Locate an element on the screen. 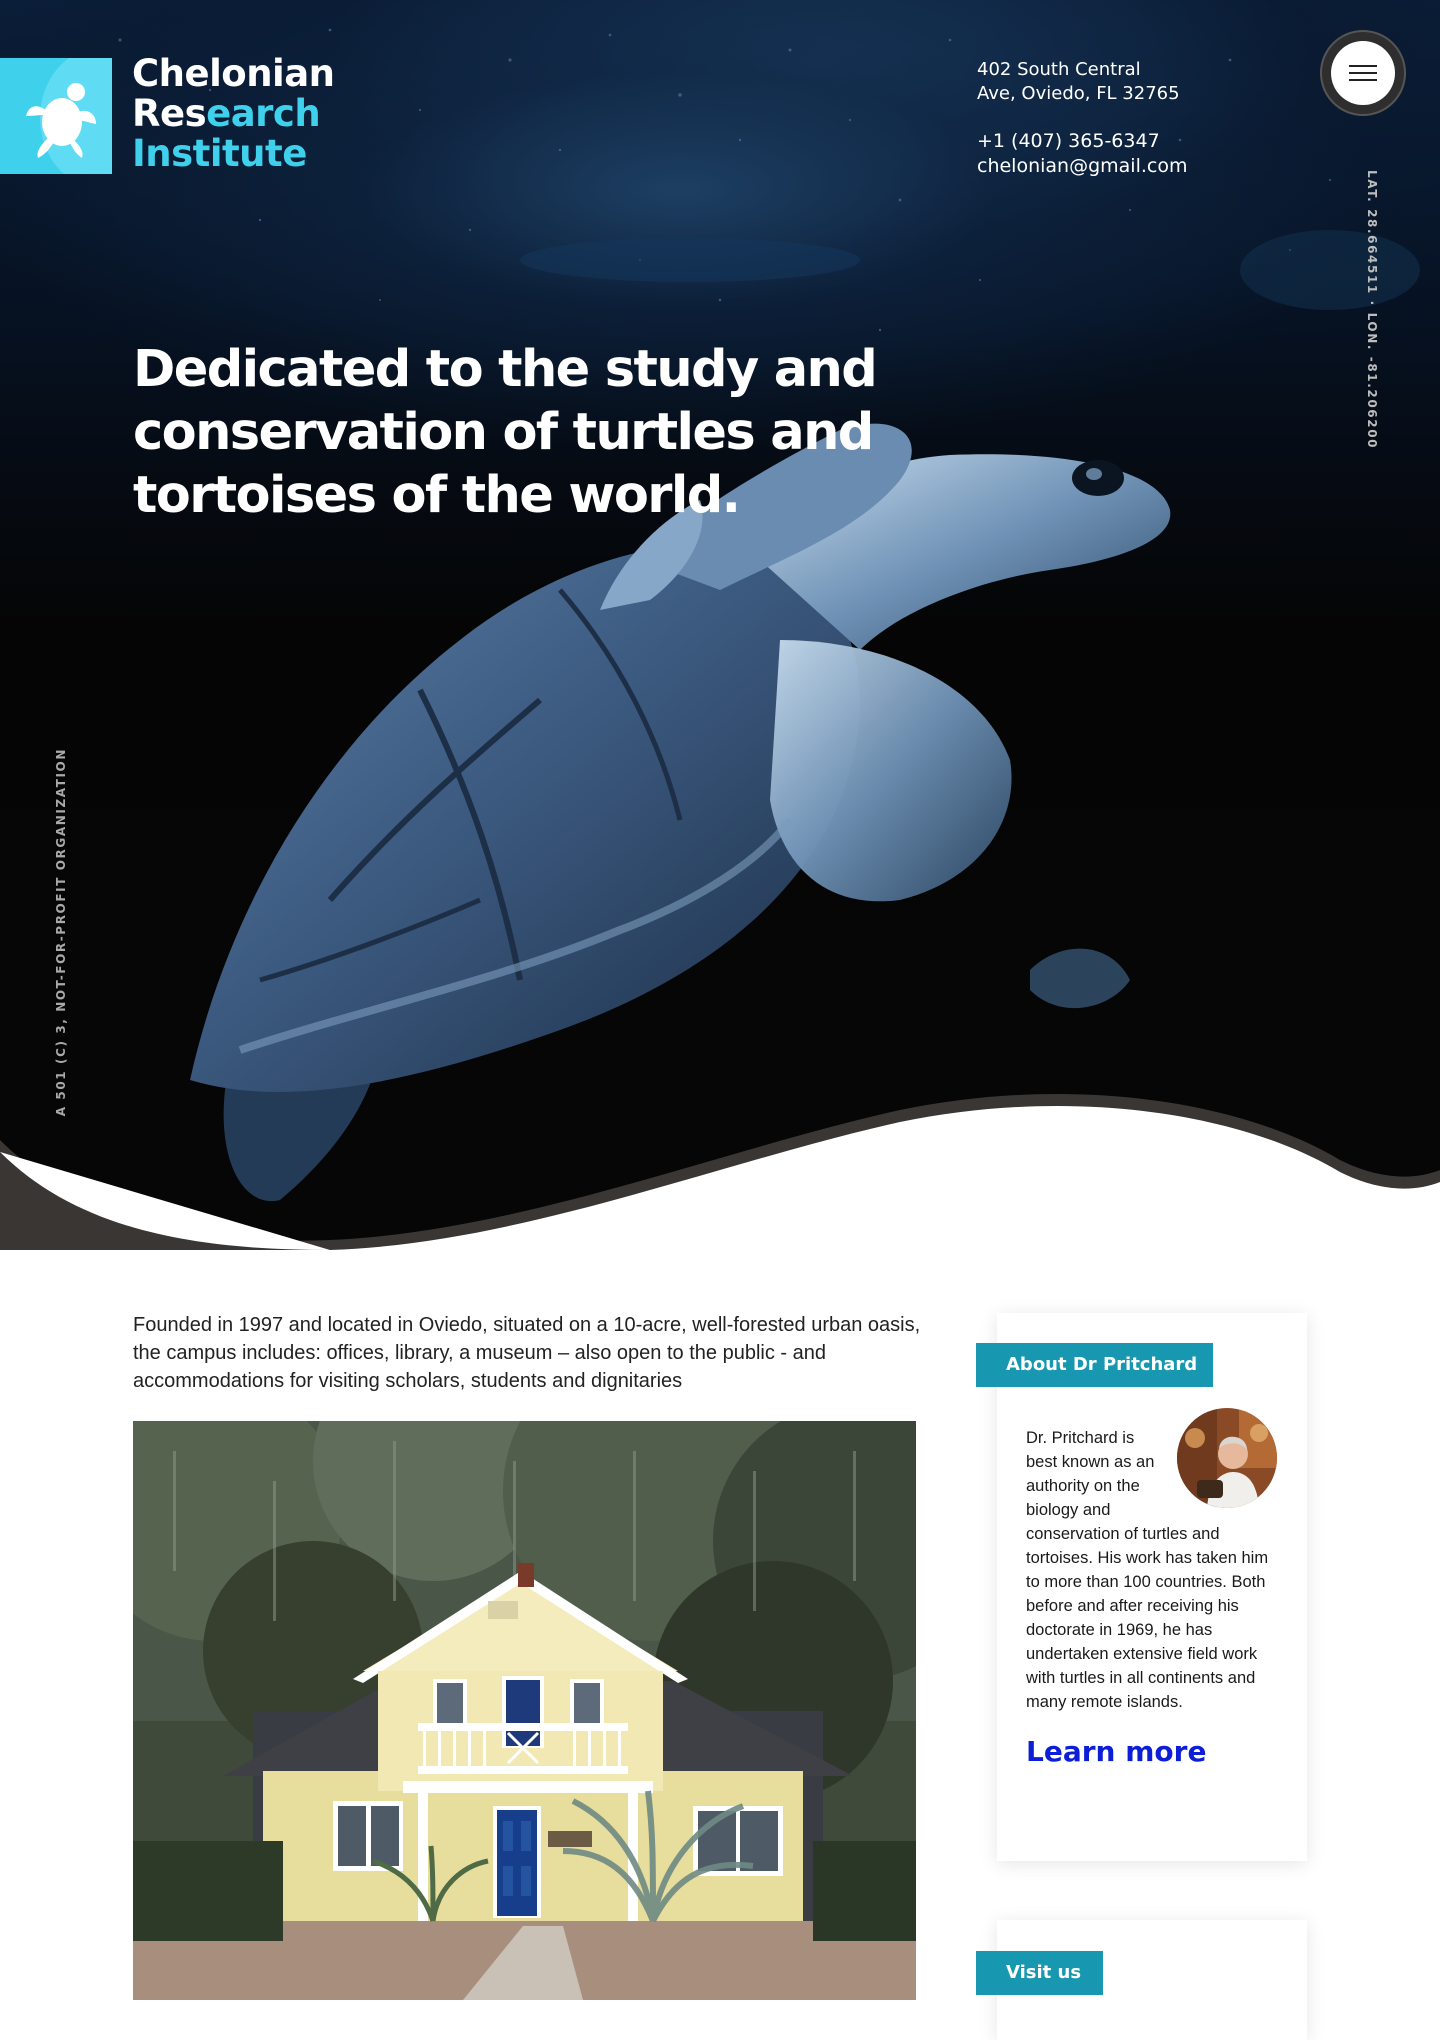 This screenshot has height=2040, width=1440. logo-text-line2-white: Res is located at coordinates (169, 113).